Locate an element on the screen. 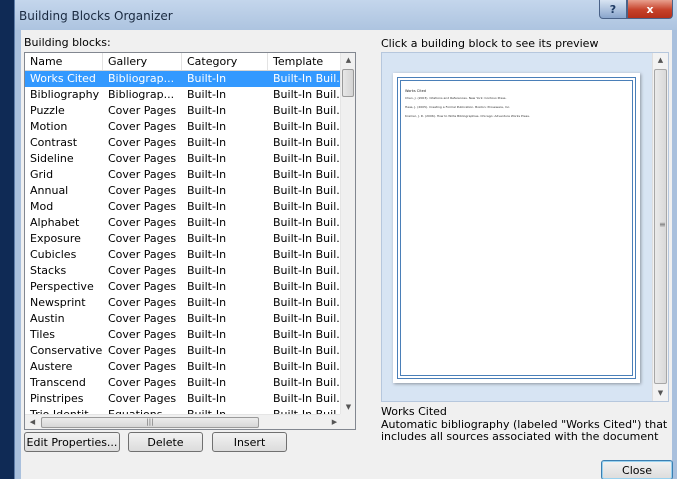 Image resolution: width=677 pixels, height=479 pixels. help-button: ? is located at coordinates (613, 9).